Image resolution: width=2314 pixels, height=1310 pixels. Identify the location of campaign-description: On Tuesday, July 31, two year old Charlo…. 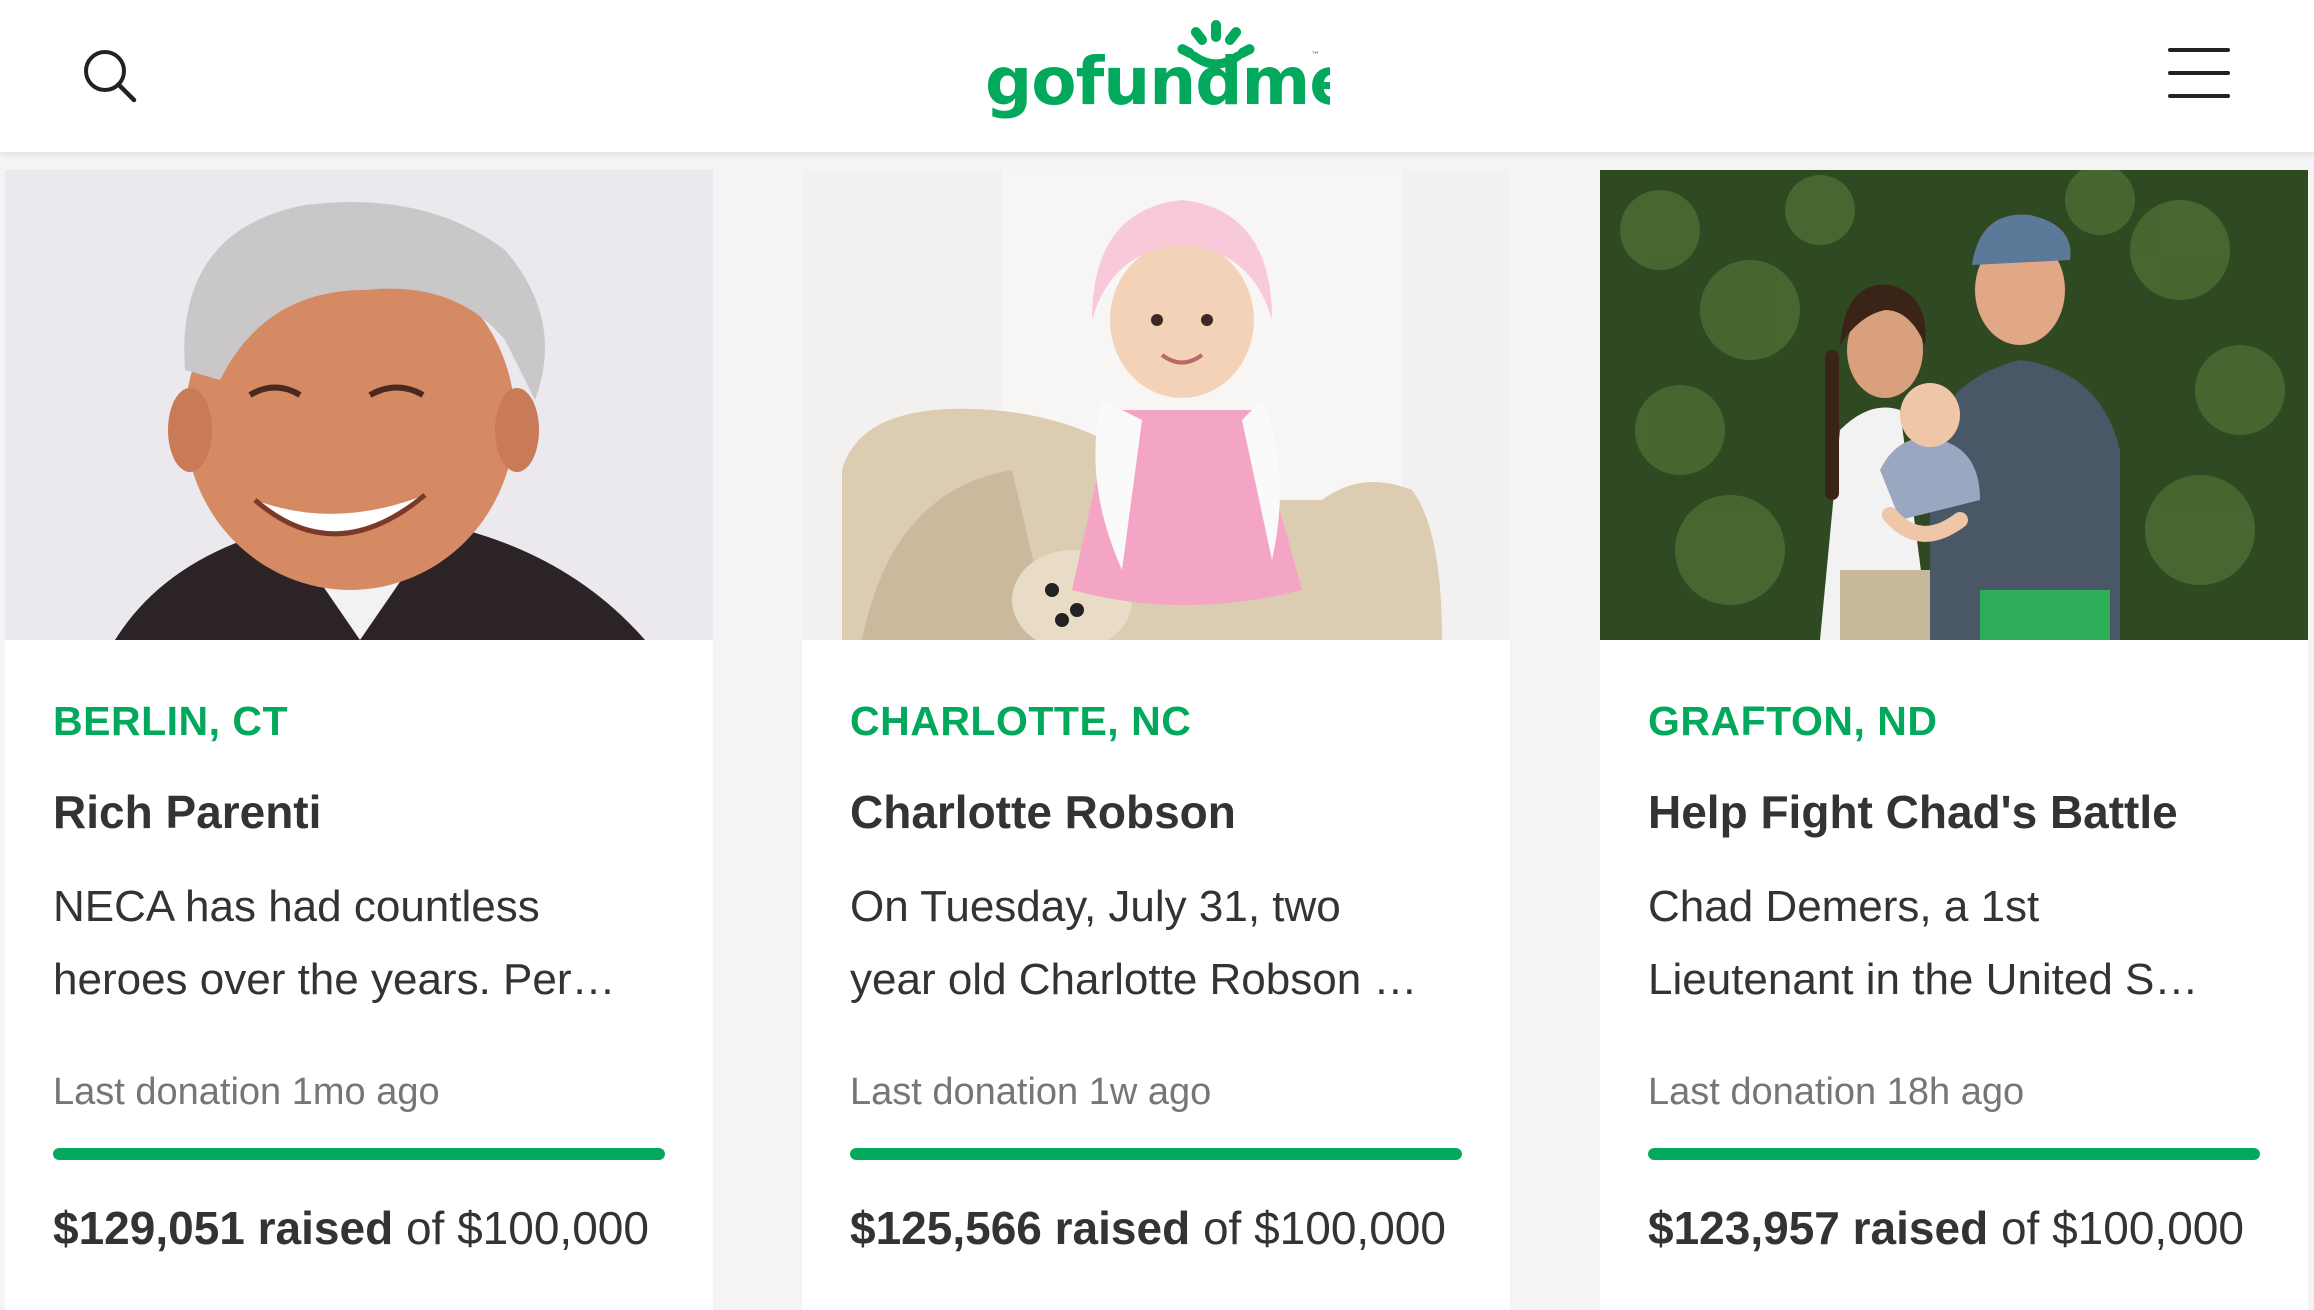
(1156, 943).